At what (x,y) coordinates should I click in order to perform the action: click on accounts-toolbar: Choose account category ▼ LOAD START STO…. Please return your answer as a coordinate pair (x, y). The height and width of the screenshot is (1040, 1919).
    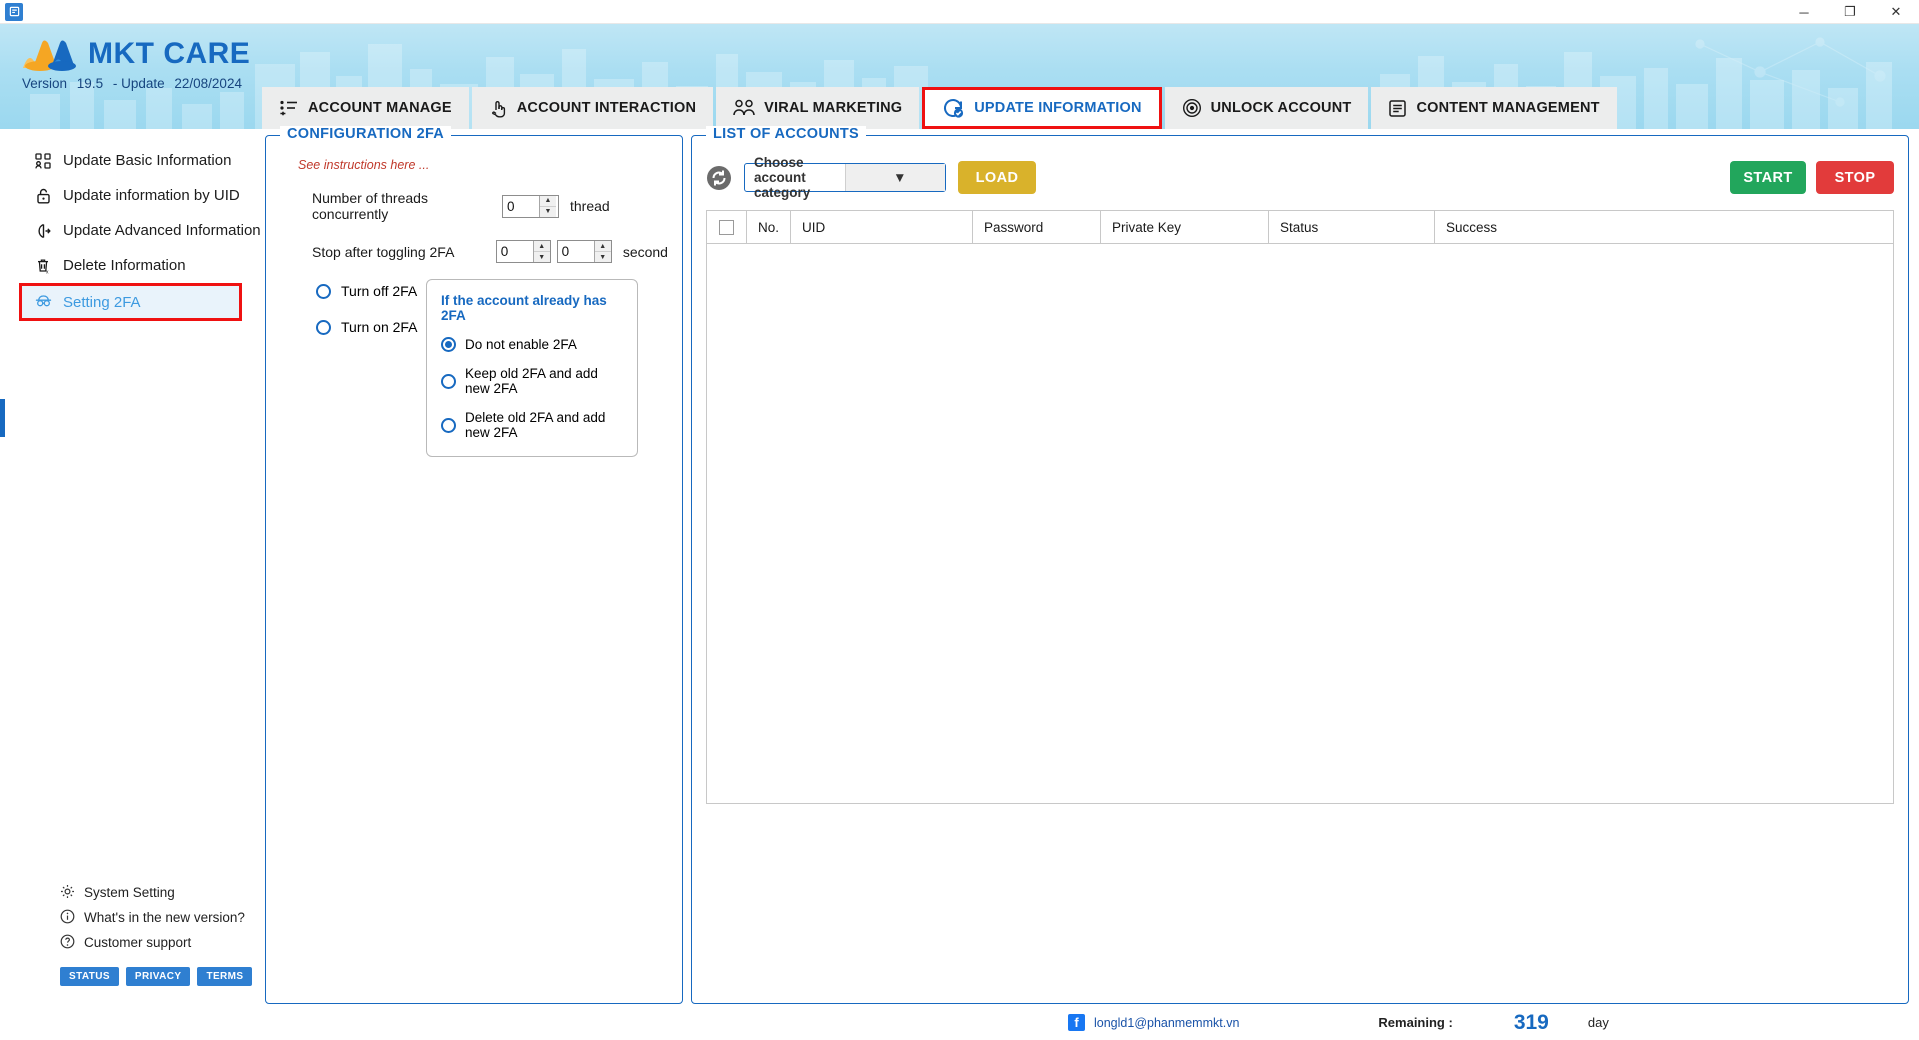
    Looking at the image, I should click on (1300, 177).